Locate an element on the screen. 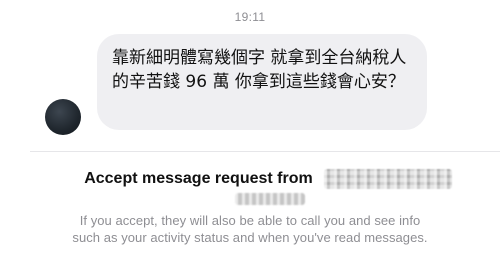 The height and width of the screenshot is (255, 500). message-text: 靠新細明體寫幾個字 就拿到全台納稅人的辛苦錢 96 萬 你拿到這些錢會心安？ is located at coordinates (259, 70).